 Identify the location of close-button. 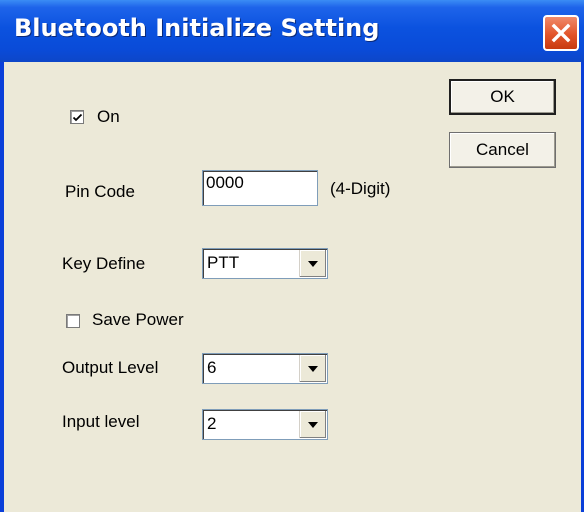
(561, 33).